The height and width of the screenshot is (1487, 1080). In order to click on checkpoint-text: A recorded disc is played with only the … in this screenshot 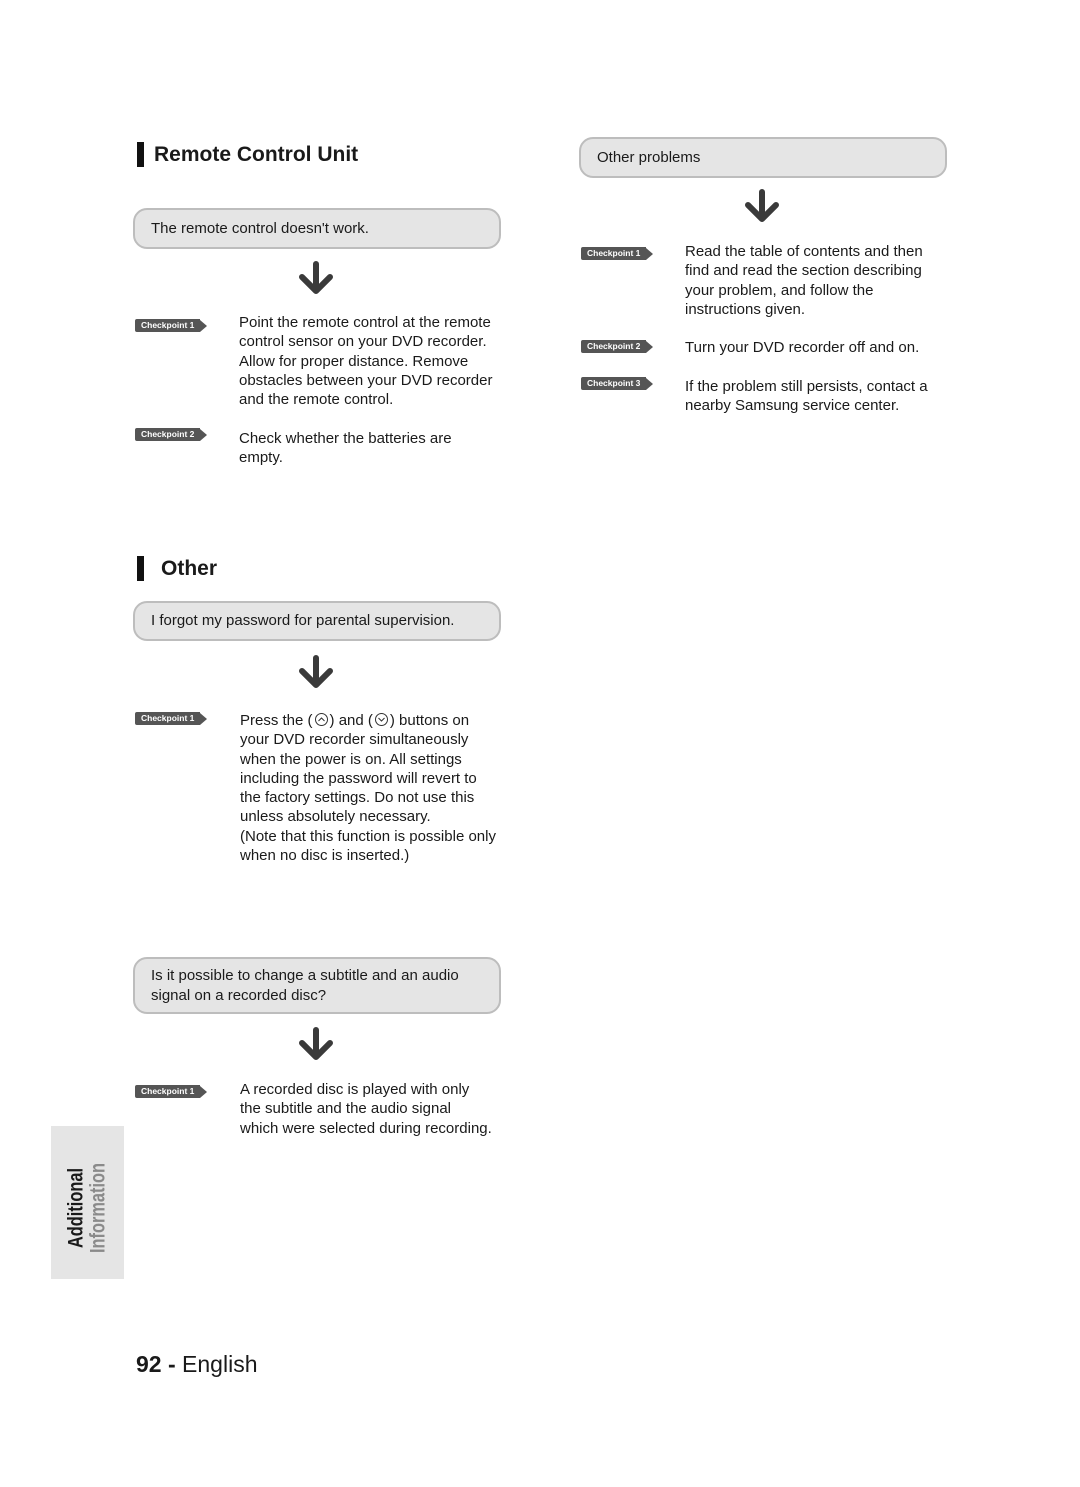, I will do `click(366, 1109)`.